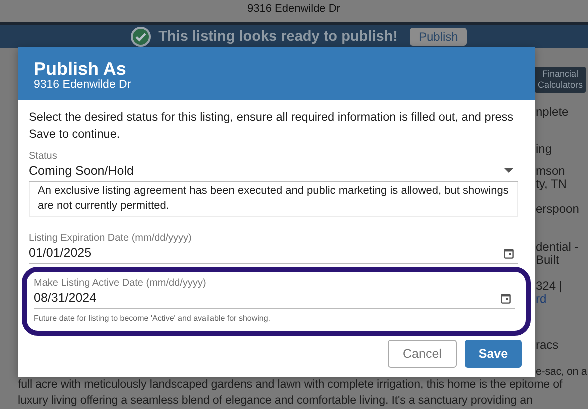  Describe the element at coordinates (545, 149) in the screenshot. I see `side-text: ing` at that location.